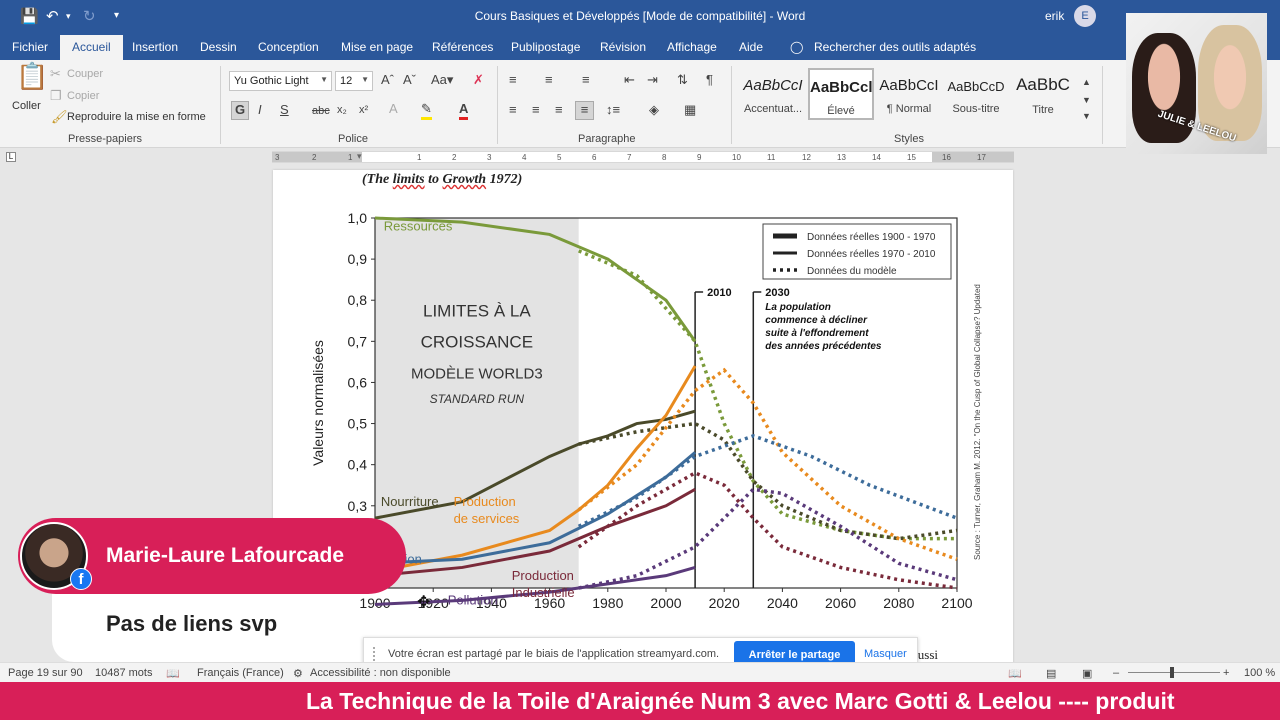 Image resolution: width=1280 pixels, height=720 pixels. I want to click on paste-icon: 📋, so click(32, 76).